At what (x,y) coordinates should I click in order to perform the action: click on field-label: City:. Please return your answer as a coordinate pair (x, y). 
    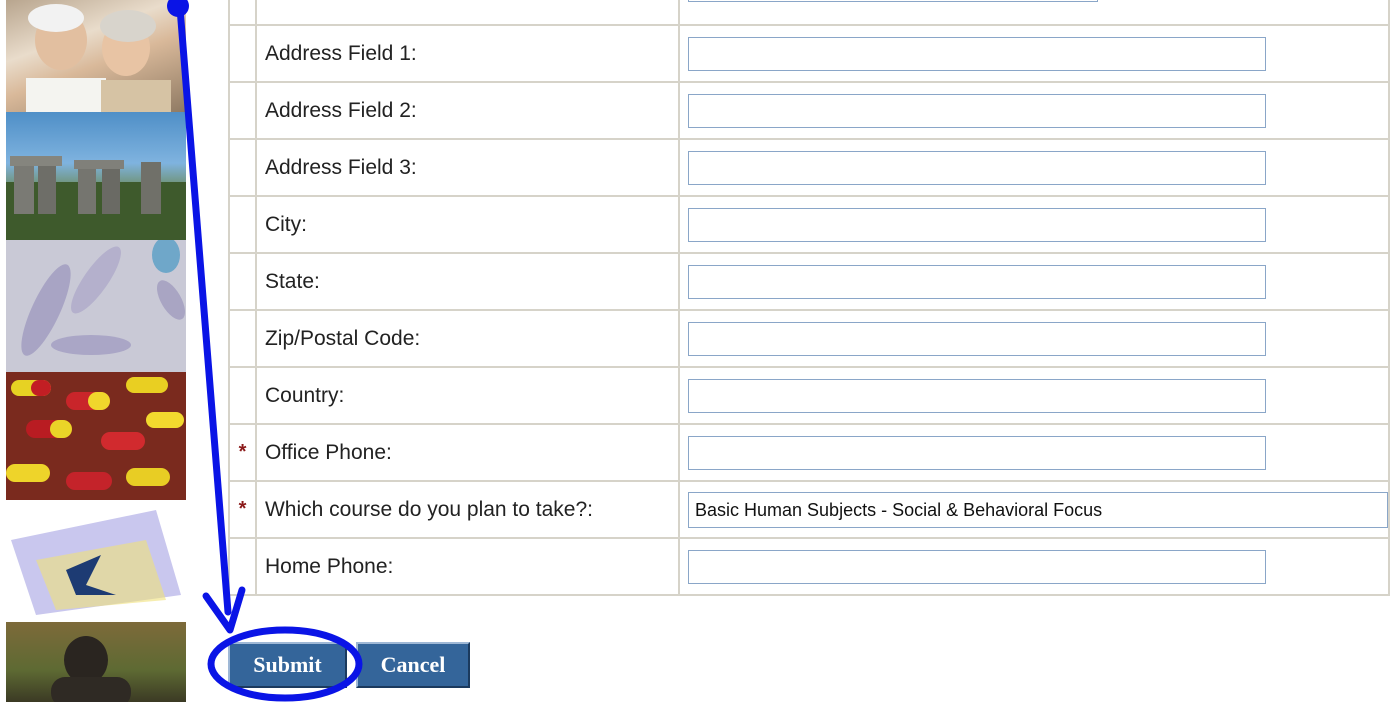
    Looking at the image, I should click on (467, 224).